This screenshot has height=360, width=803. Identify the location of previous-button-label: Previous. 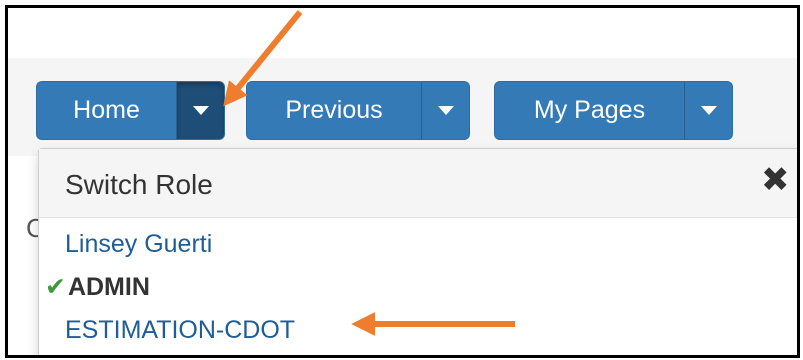
(334, 110).